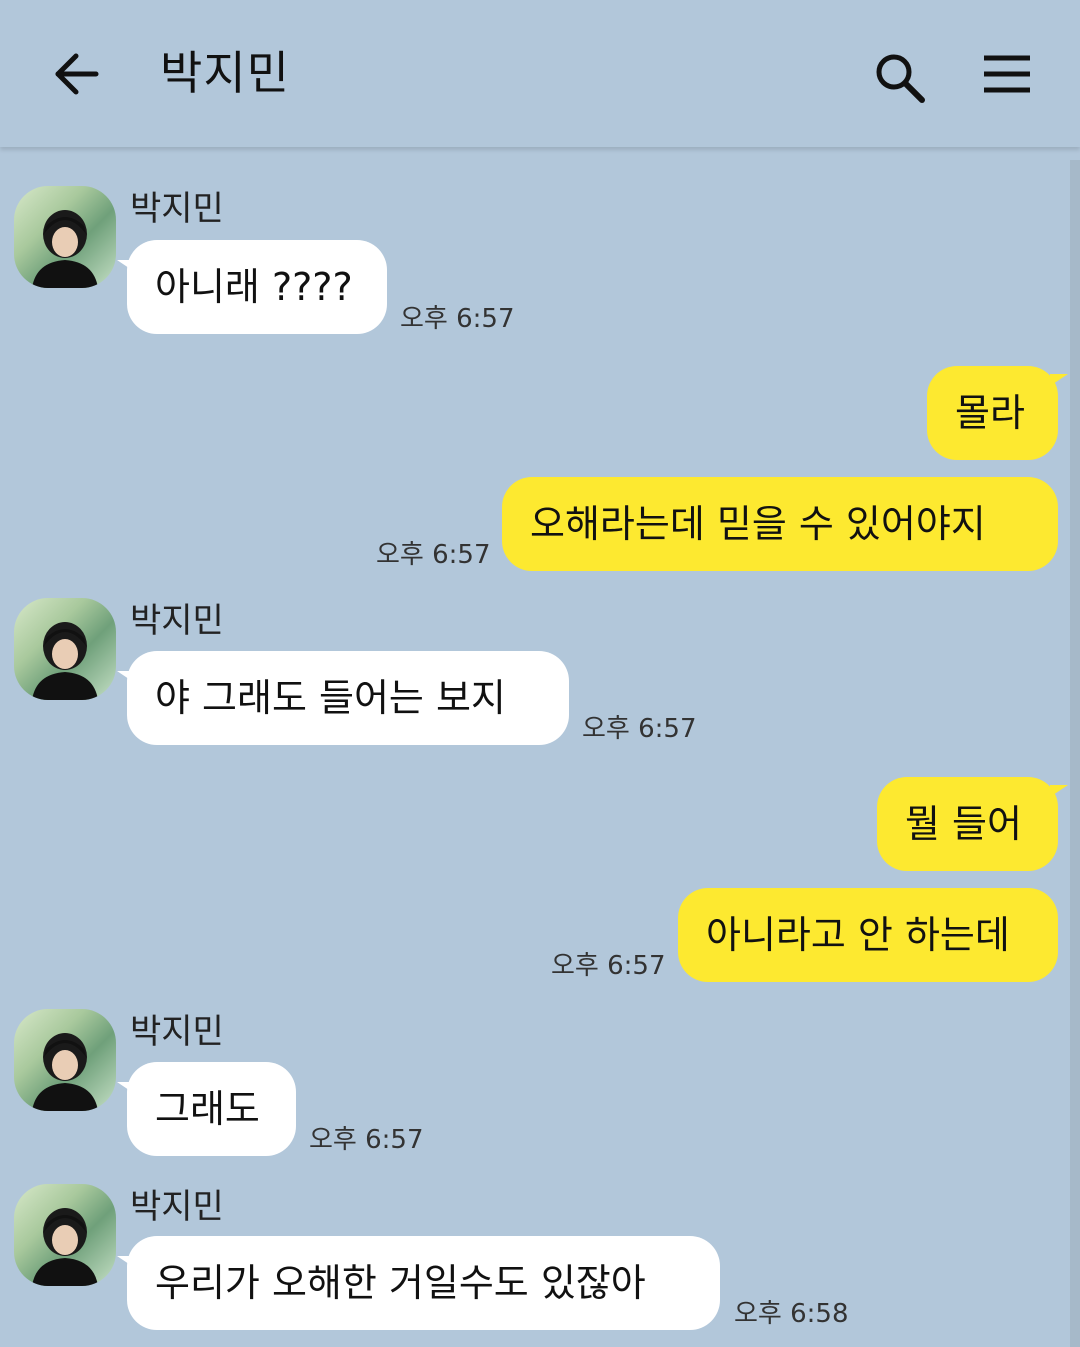  What do you see at coordinates (868, 935) in the screenshot?
I see `message-bubble-outgoing: 아니라고 안 하는데` at bounding box center [868, 935].